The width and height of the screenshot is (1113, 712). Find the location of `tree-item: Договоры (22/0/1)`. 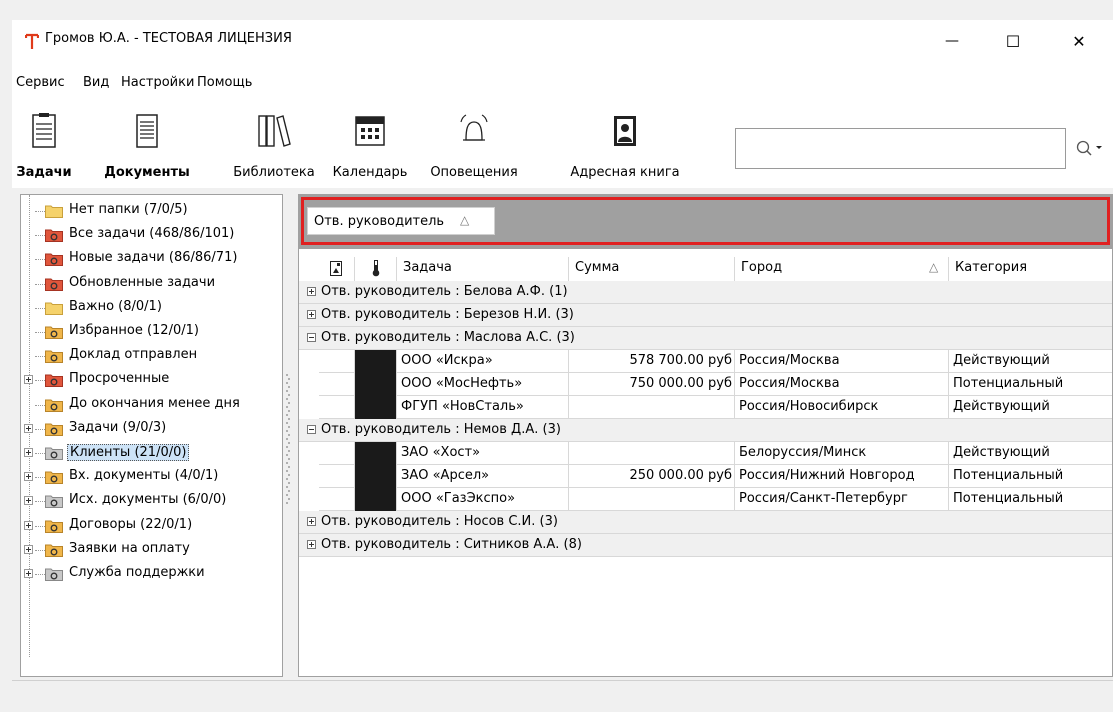

tree-item: Договоры (22/0/1) is located at coordinates (151, 526).